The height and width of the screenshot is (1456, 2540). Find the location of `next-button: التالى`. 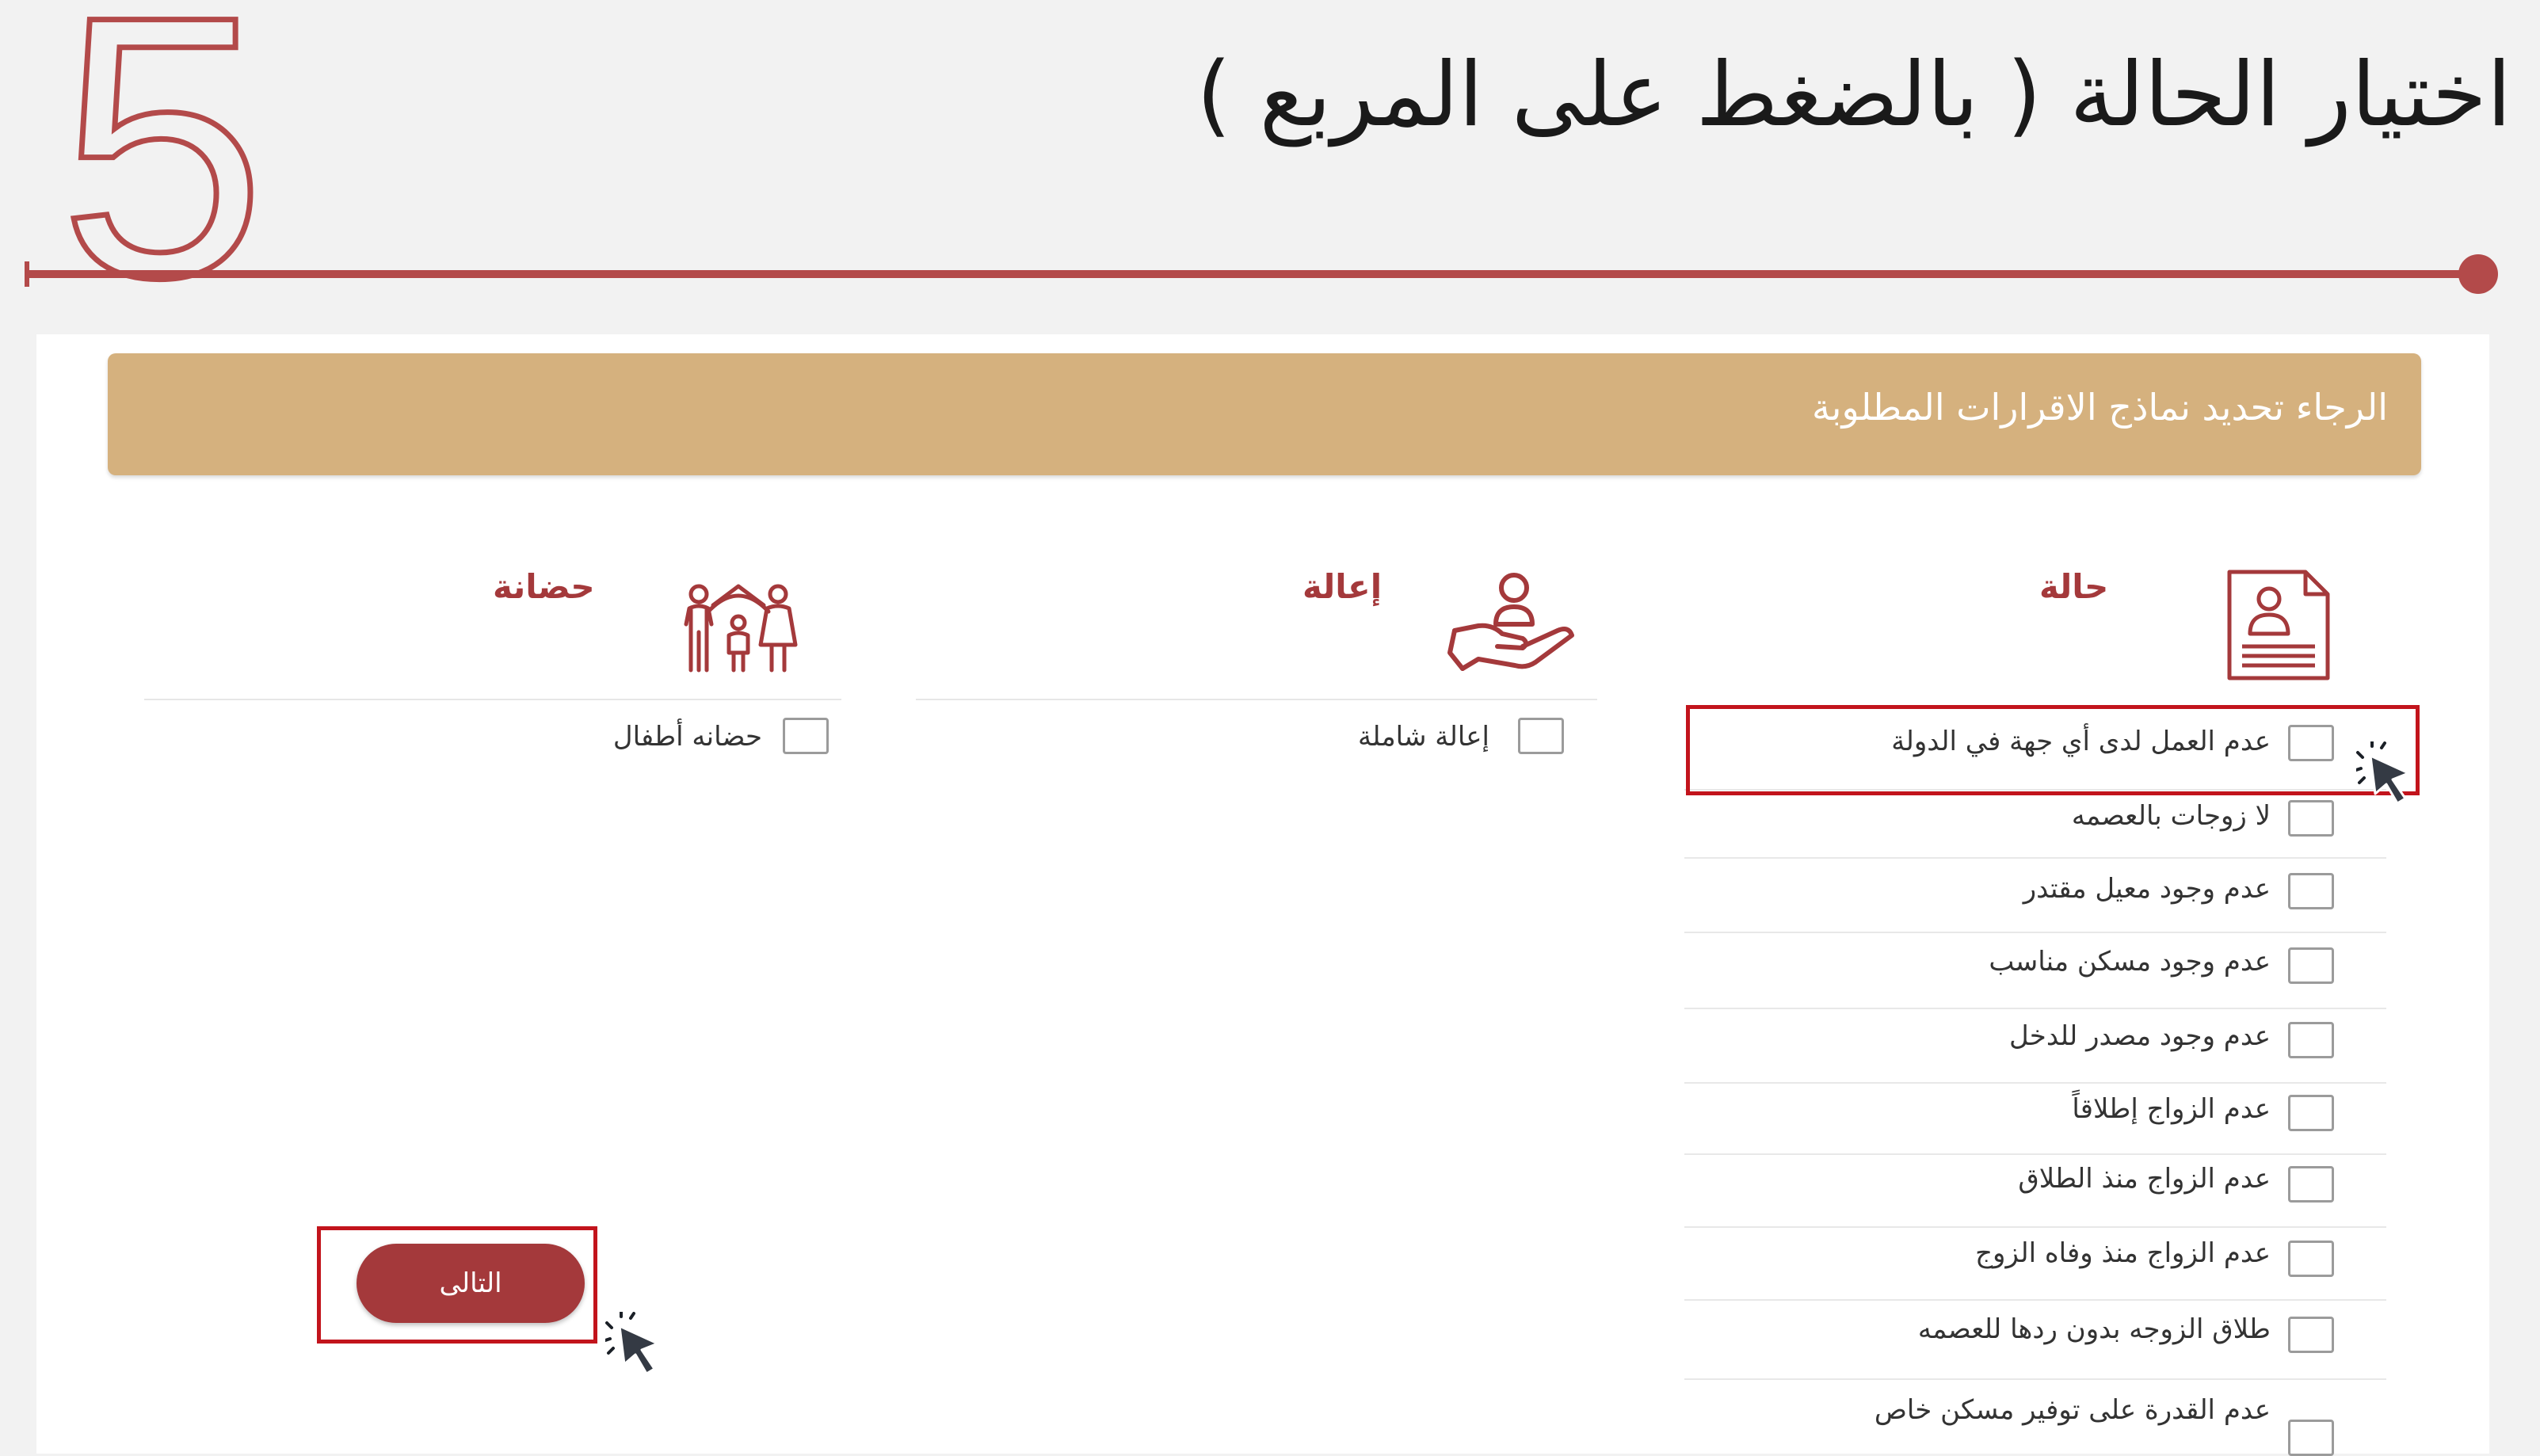

next-button: التالى is located at coordinates (471, 1283).